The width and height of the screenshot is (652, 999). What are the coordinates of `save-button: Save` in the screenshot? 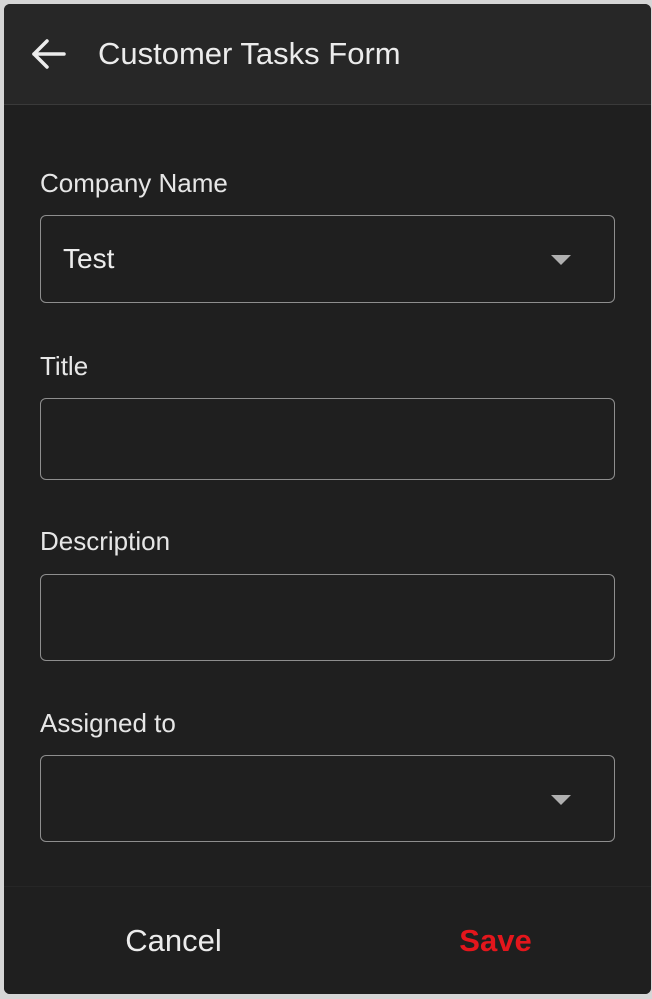 It's located at (492, 940).